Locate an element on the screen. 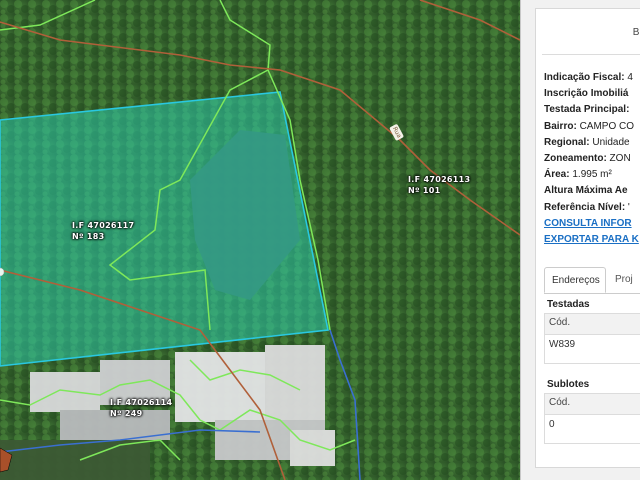 The width and height of the screenshot is (640, 480). testadas-header-cod: Cód. is located at coordinates (592, 324).